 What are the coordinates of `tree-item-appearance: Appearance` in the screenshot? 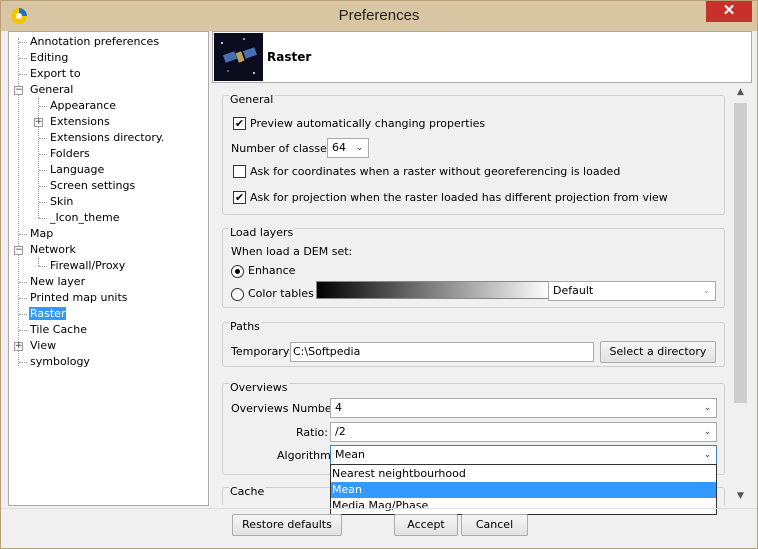 It's located at (78, 106).